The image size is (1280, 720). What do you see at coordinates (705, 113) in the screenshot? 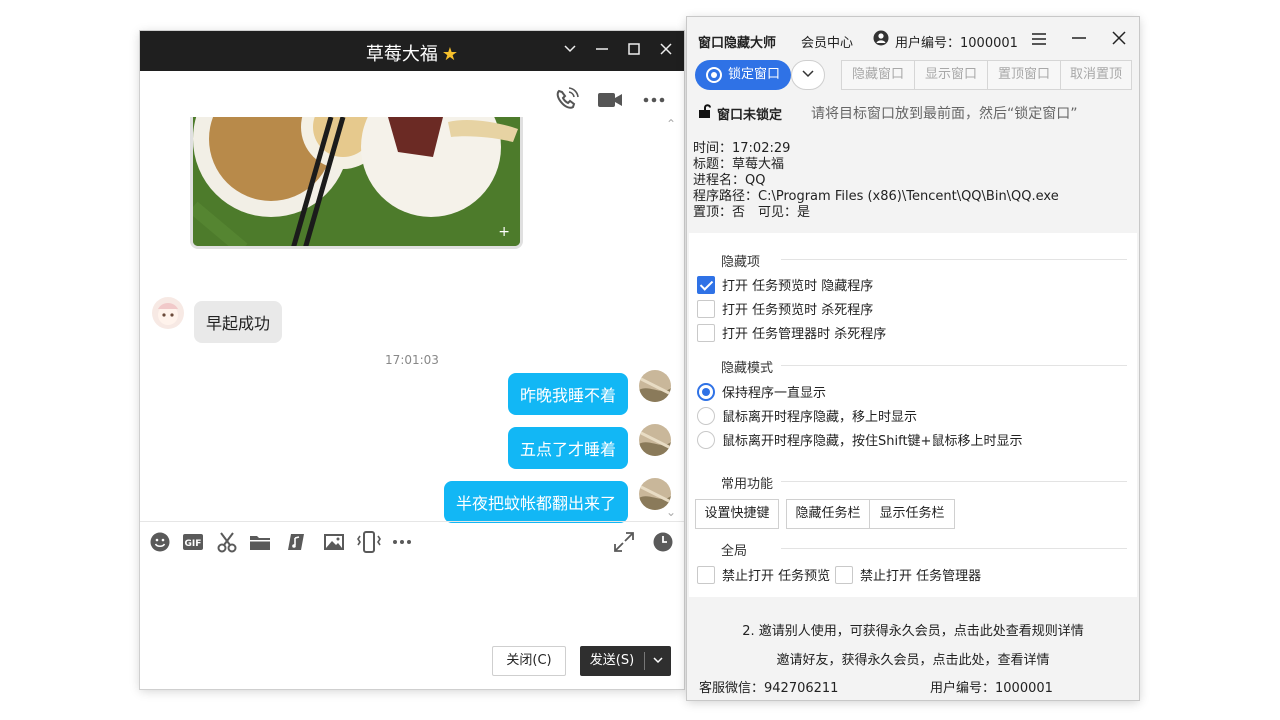
I see `unlock-icon` at bounding box center [705, 113].